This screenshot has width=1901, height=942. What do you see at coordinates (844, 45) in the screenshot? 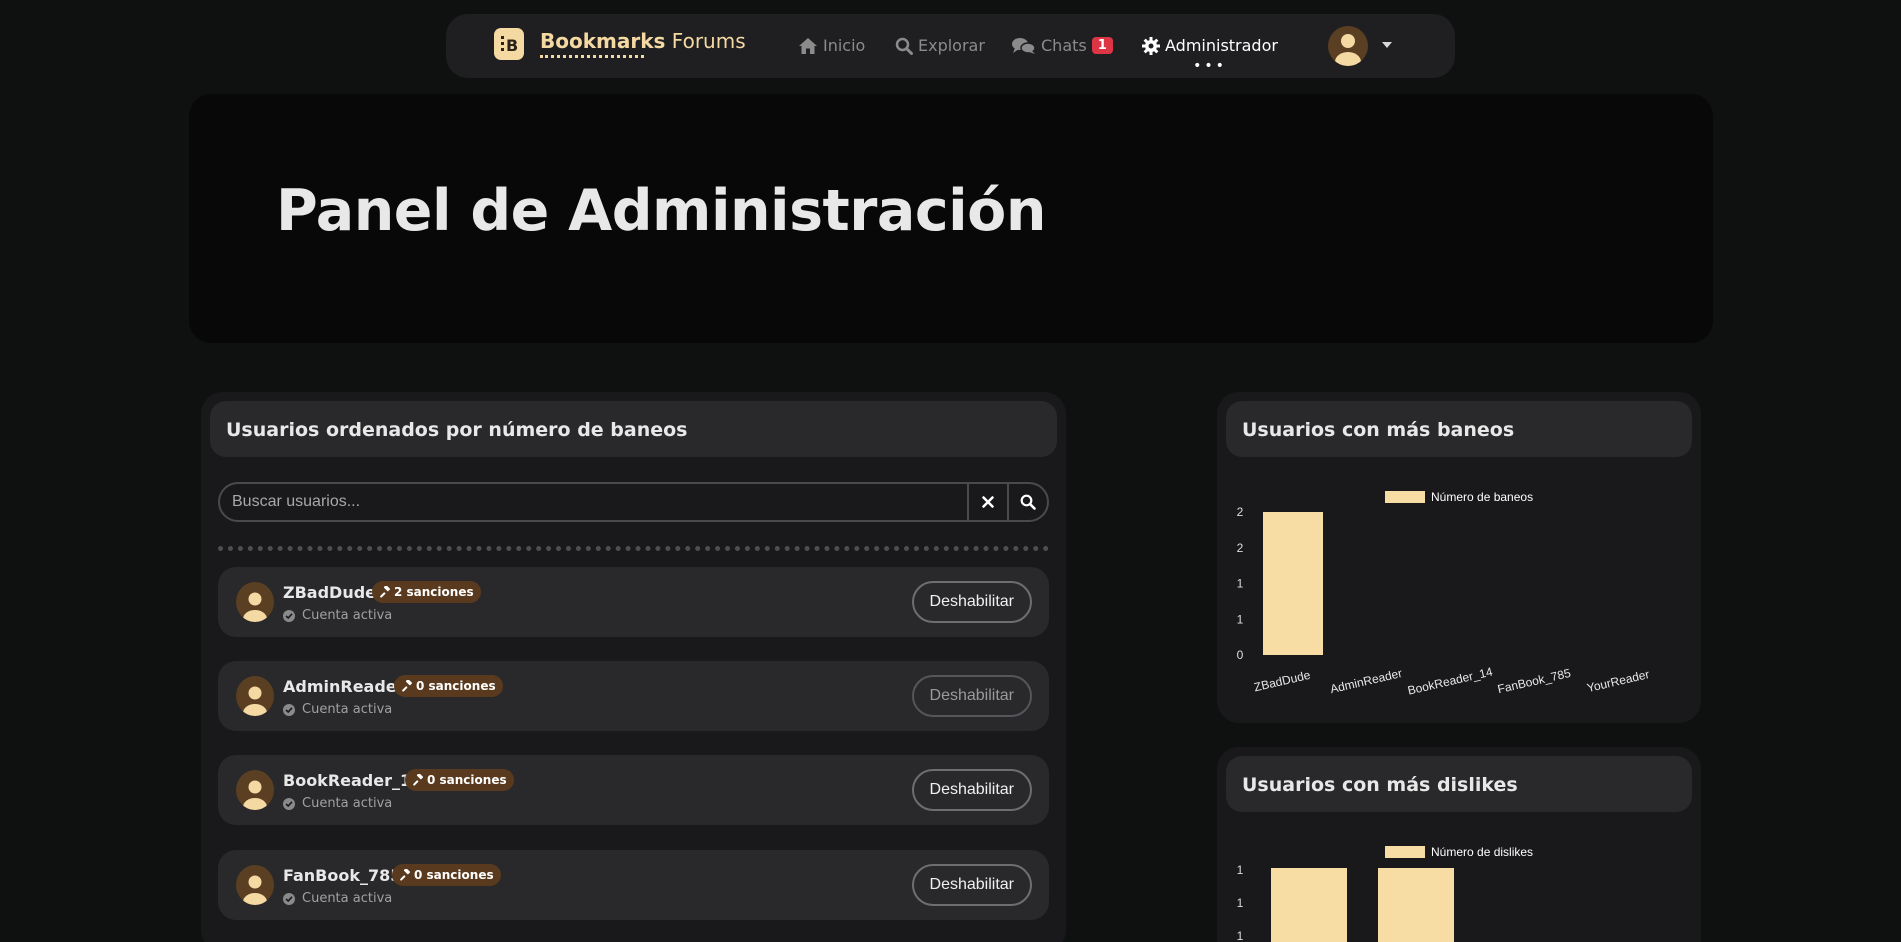
I see `nav-inicio-label: Inicio` at bounding box center [844, 45].